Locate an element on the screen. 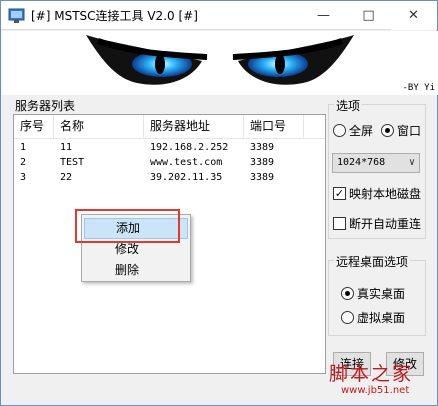 This screenshot has height=406, width=438. options-title: 选项 is located at coordinates (348, 105).